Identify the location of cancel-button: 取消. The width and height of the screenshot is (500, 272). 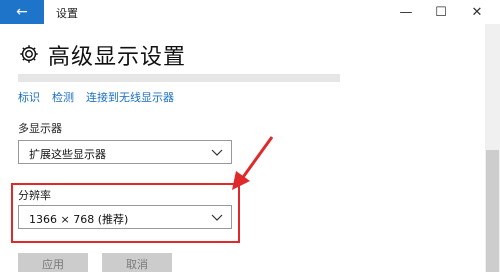
(137, 262).